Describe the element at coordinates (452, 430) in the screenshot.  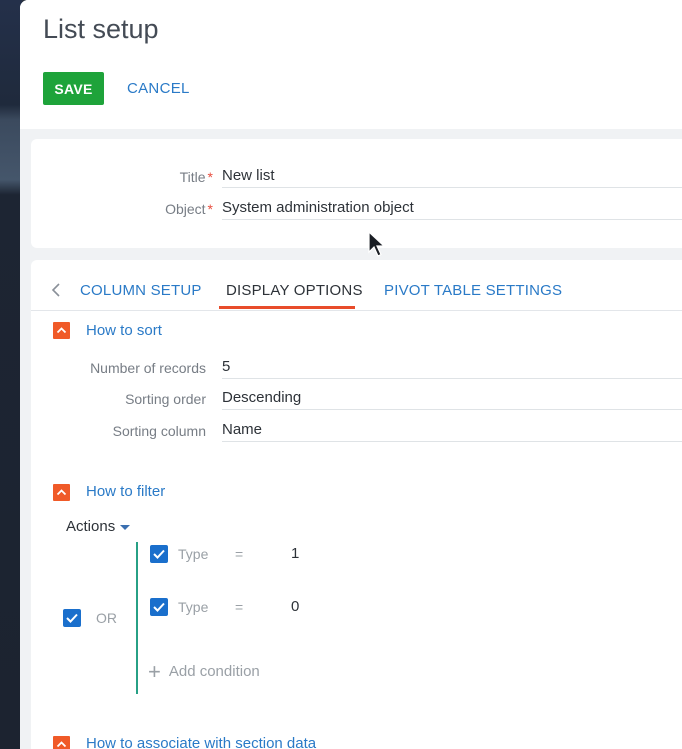
I see `sorting-column-select: Name` at that location.